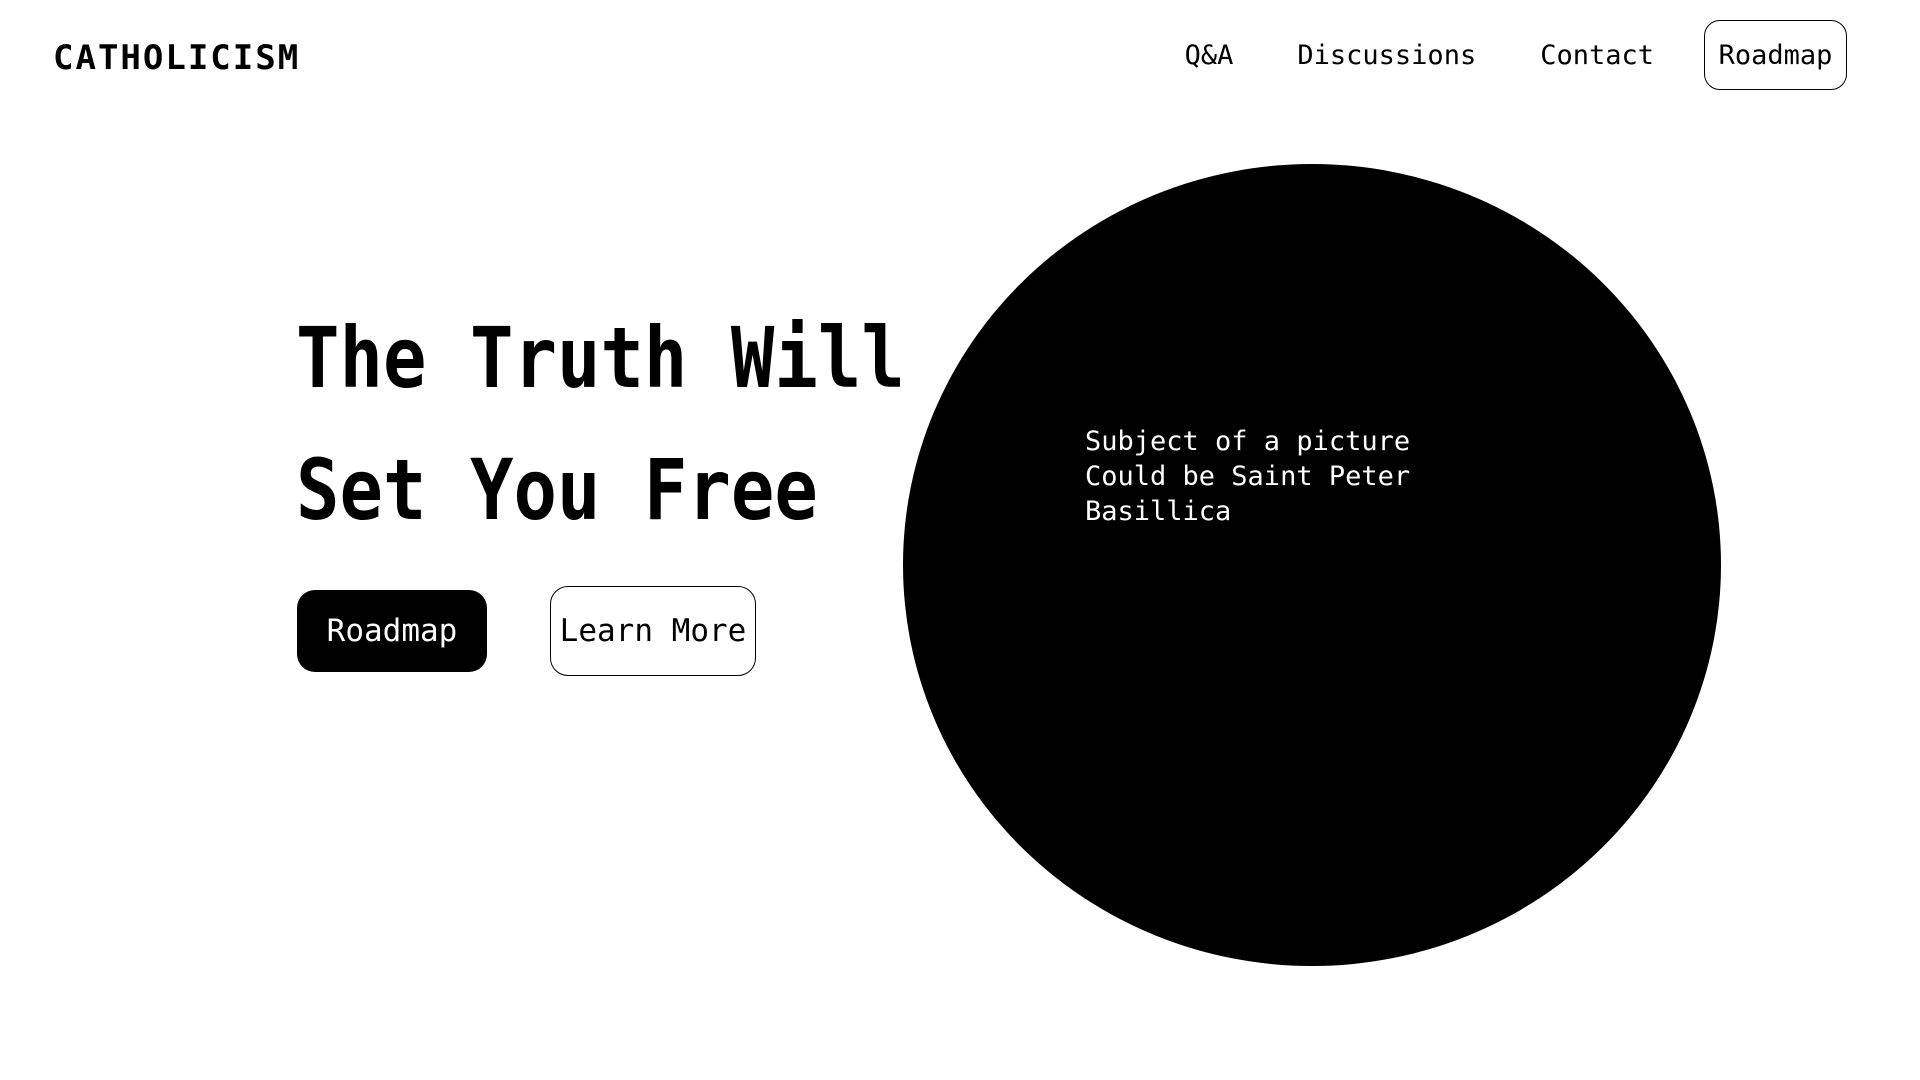  I want to click on roadmap-button: Roadmap, so click(392, 631).